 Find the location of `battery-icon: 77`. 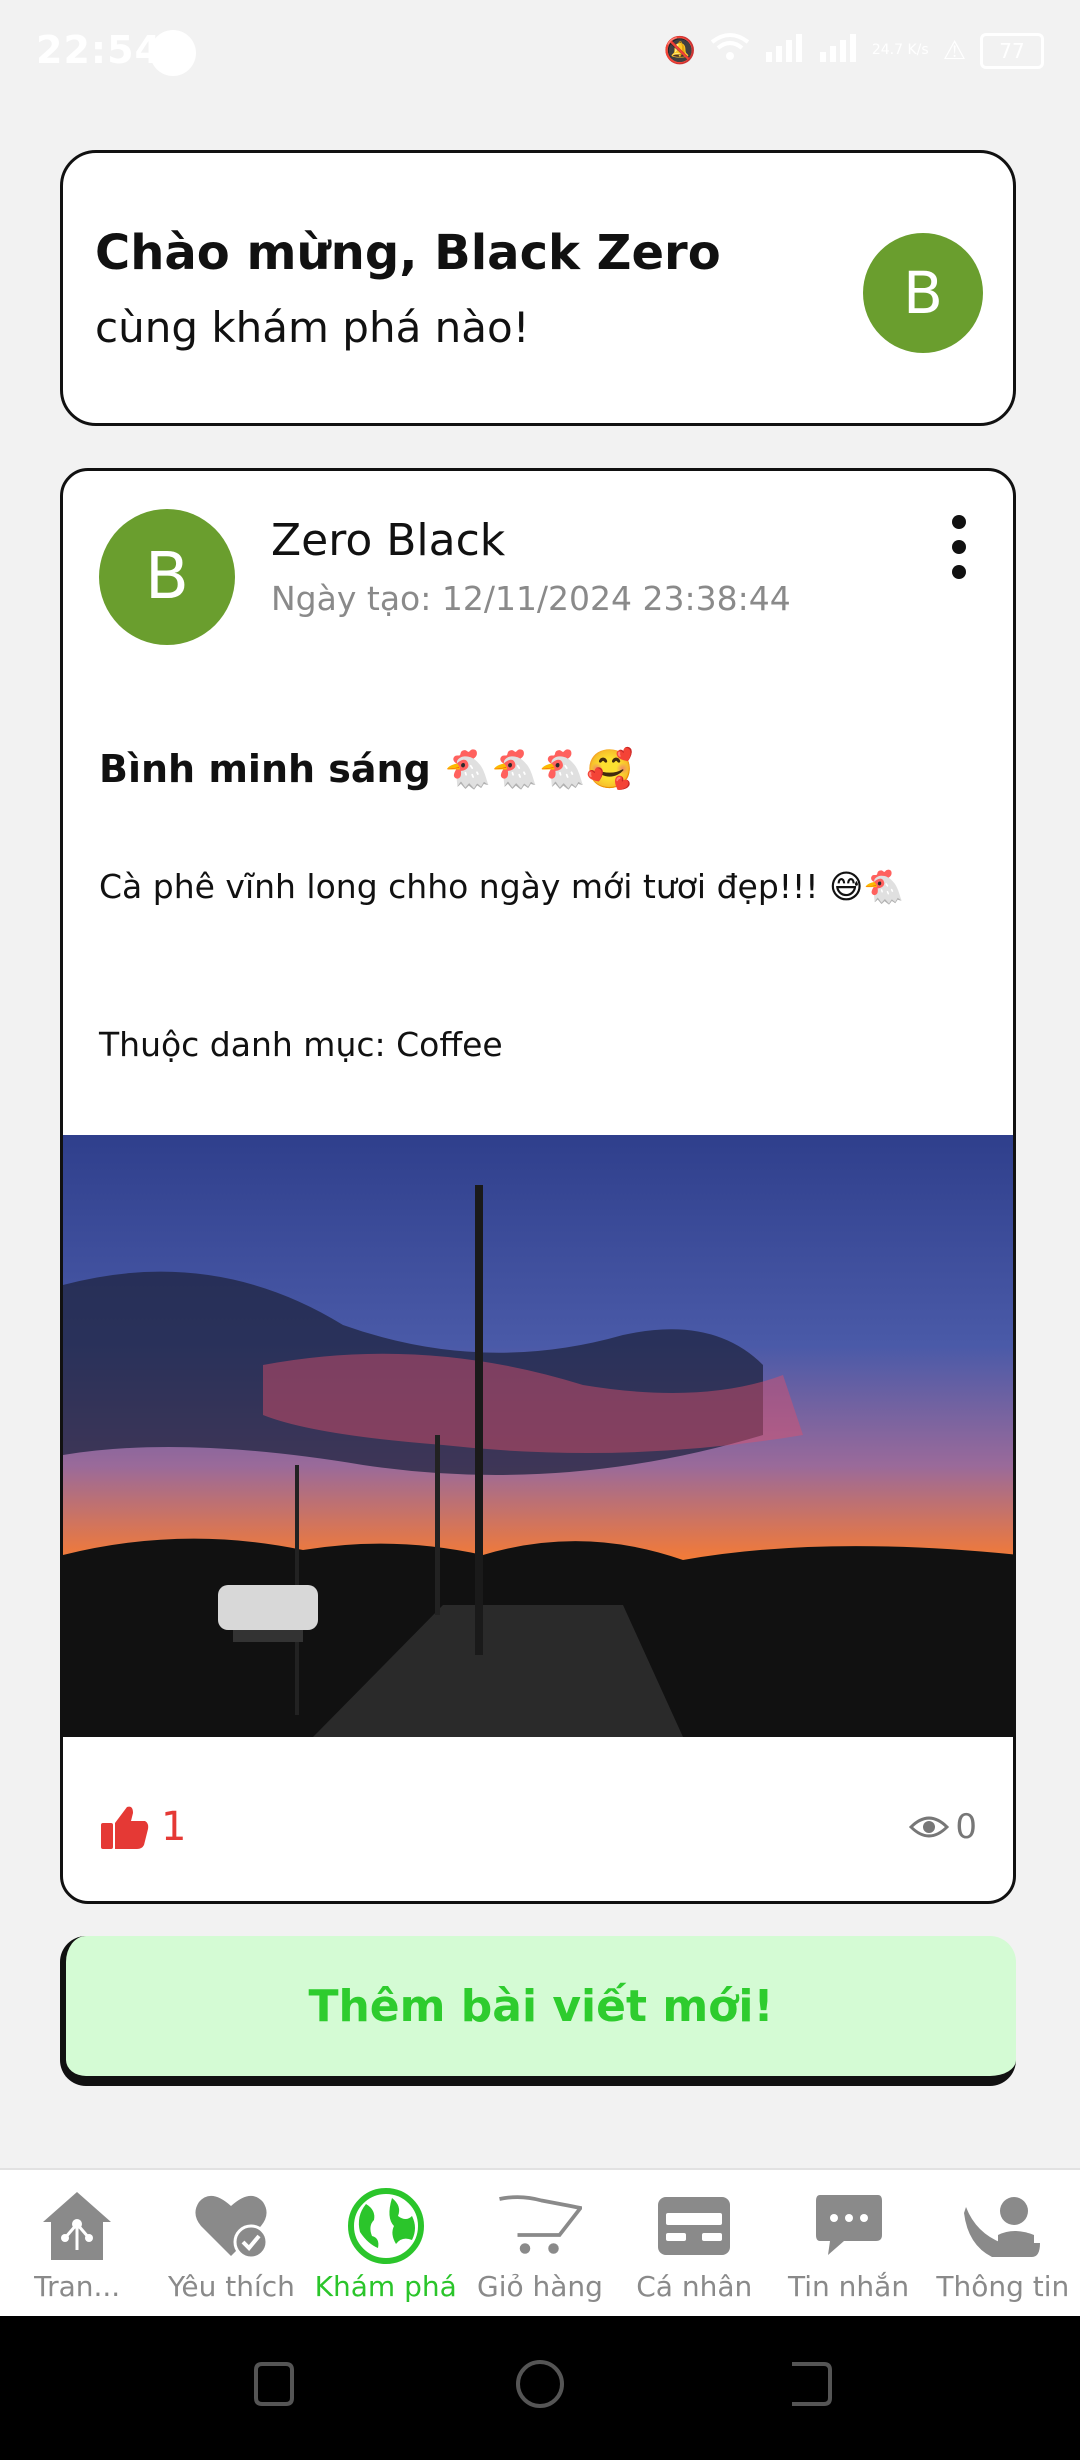

battery-icon: 77 is located at coordinates (1012, 50).